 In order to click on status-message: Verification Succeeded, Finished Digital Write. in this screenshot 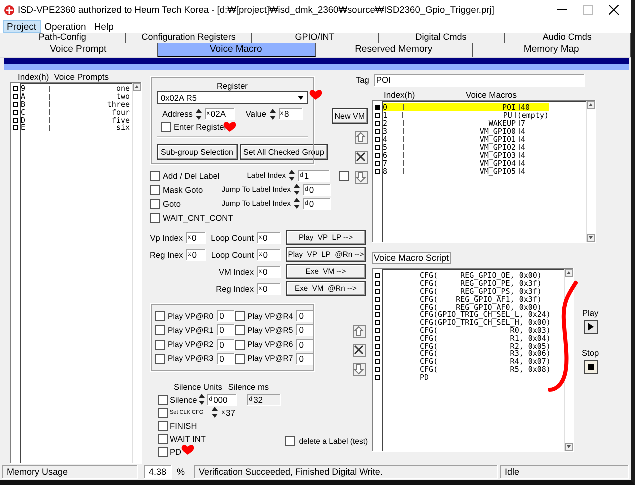, I will do `click(346, 472)`.